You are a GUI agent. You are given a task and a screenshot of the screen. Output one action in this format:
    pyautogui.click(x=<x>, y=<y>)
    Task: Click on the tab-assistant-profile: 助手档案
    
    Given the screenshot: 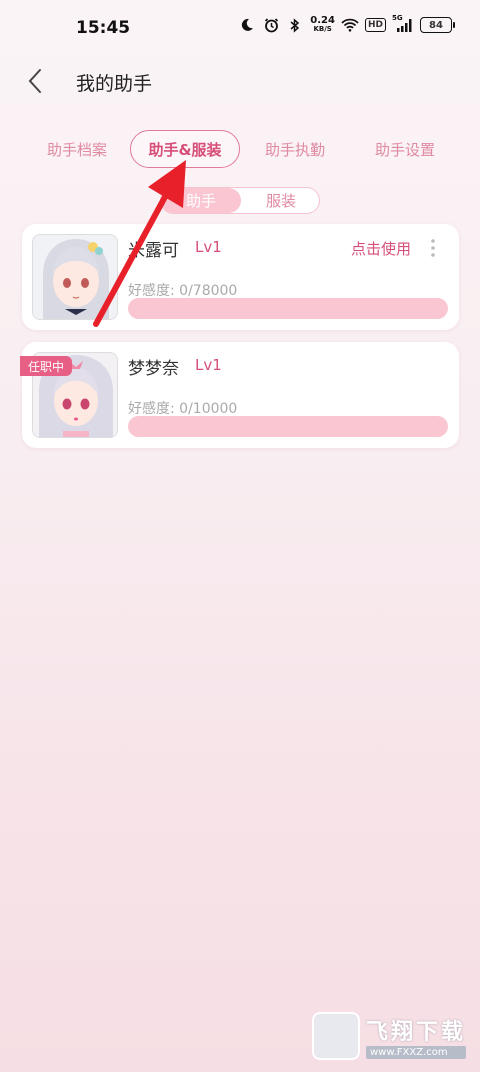 What is the action you would take?
    pyautogui.click(x=77, y=149)
    